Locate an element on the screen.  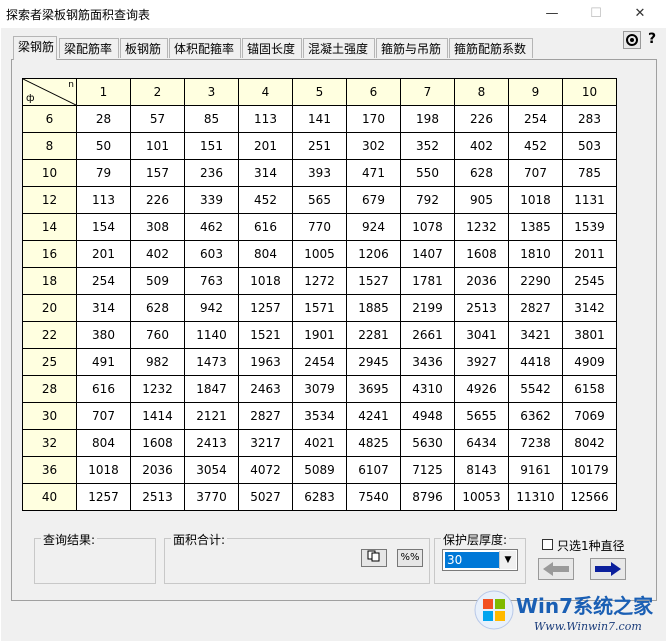
area-cell: 3079 is located at coordinates (319, 389).